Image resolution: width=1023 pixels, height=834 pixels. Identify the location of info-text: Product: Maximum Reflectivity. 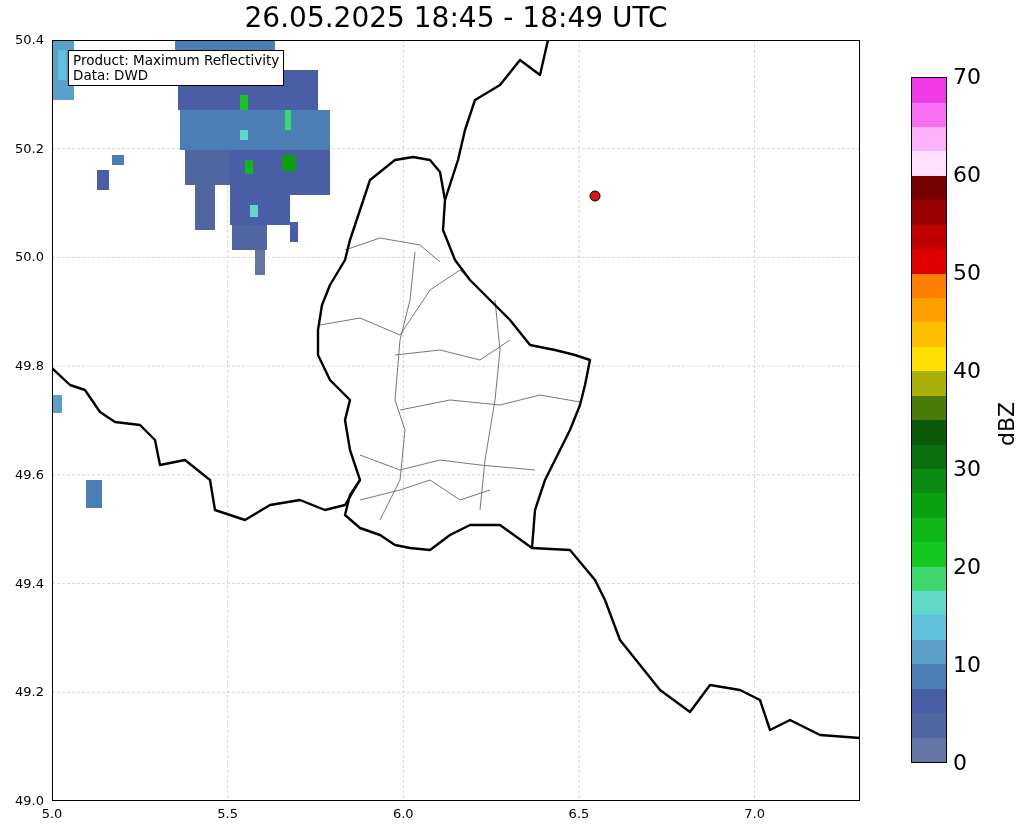
(176, 60).